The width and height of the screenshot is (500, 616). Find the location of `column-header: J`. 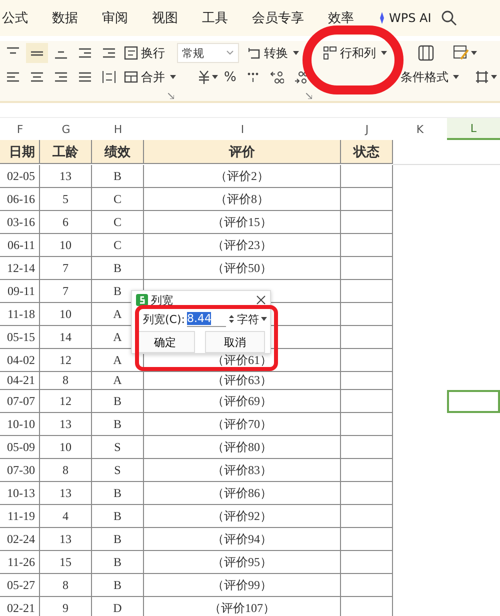

column-header: J is located at coordinates (367, 129).